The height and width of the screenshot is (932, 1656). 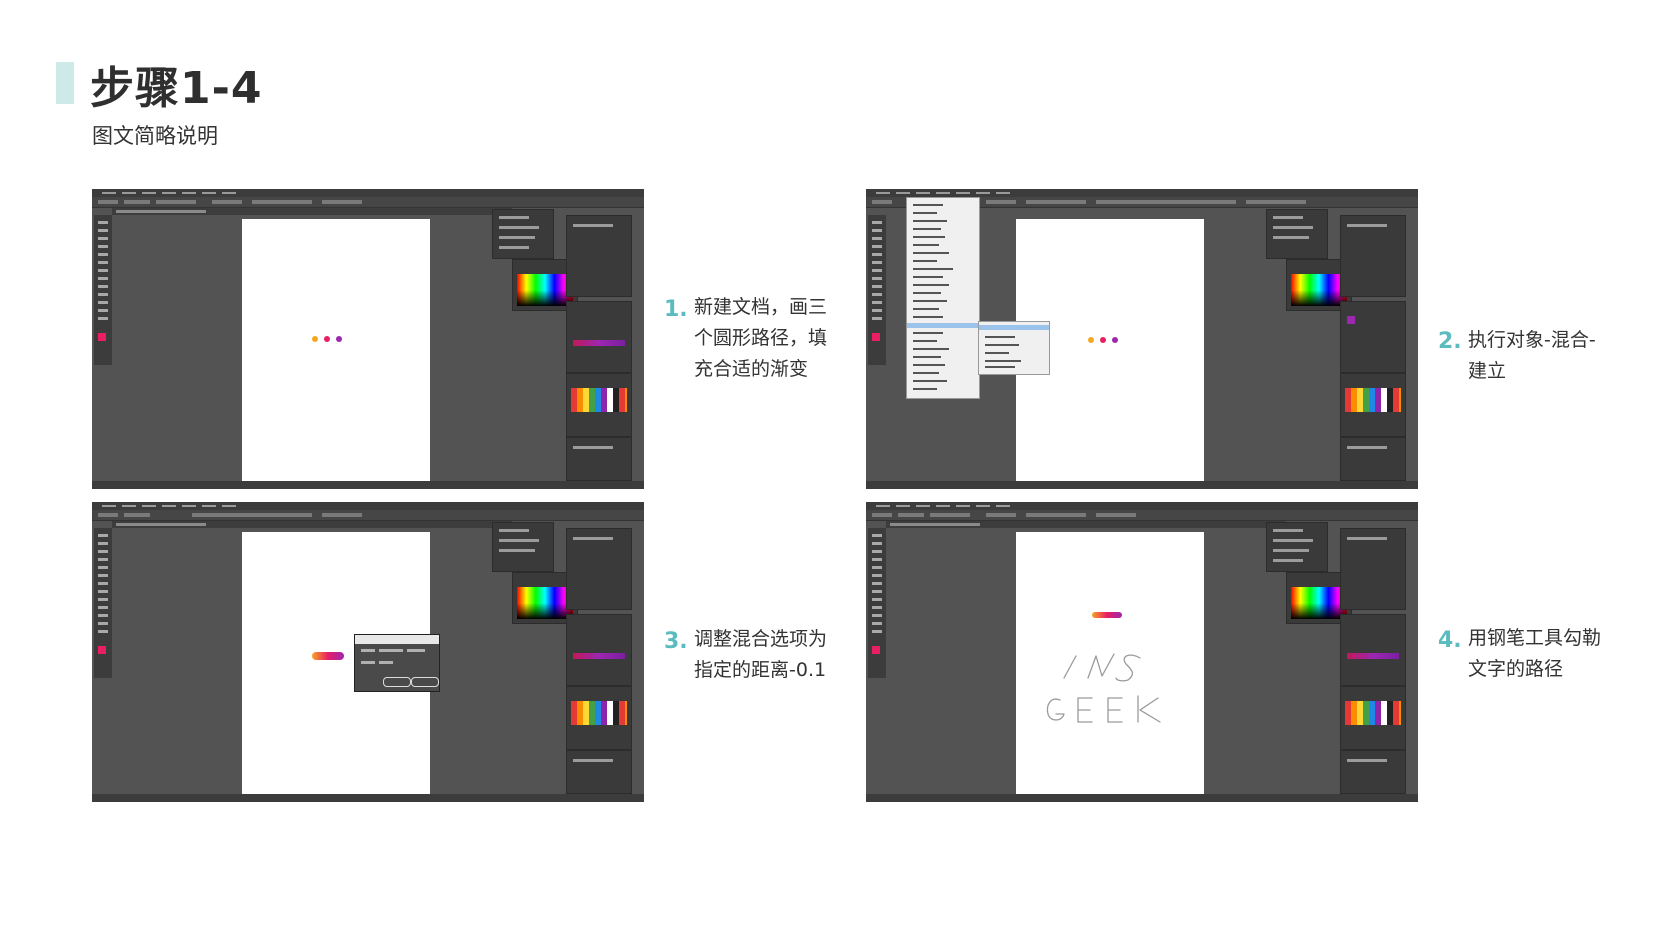 What do you see at coordinates (328, 656) in the screenshot?
I see `blended-circles-shape` at bounding box center [328, 656].